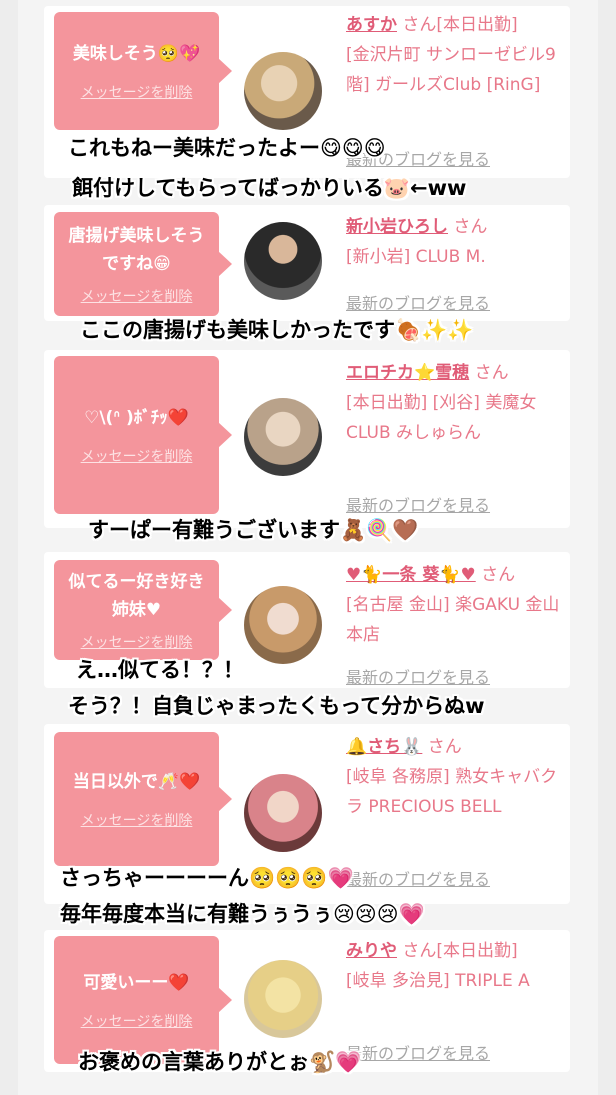 The height and width of the screenshot is (1095, 616). What do you see at coordinates (453, 620) in the screenshot?
I see `shop-location: [名古屋 金山] 楽GAKU 金山本店` at bounding box center [453, 620].